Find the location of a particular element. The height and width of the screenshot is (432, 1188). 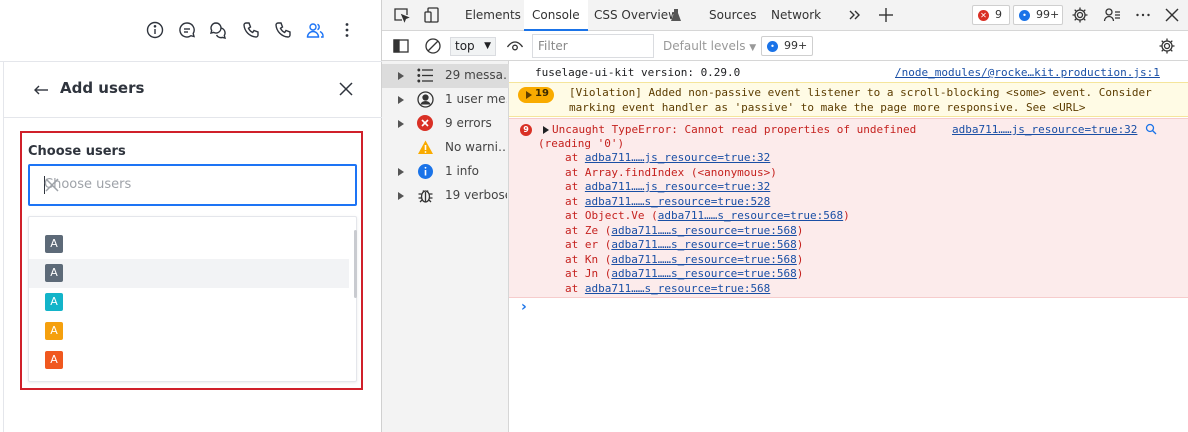

clear-console-icon is located at coordinates (433, 46).